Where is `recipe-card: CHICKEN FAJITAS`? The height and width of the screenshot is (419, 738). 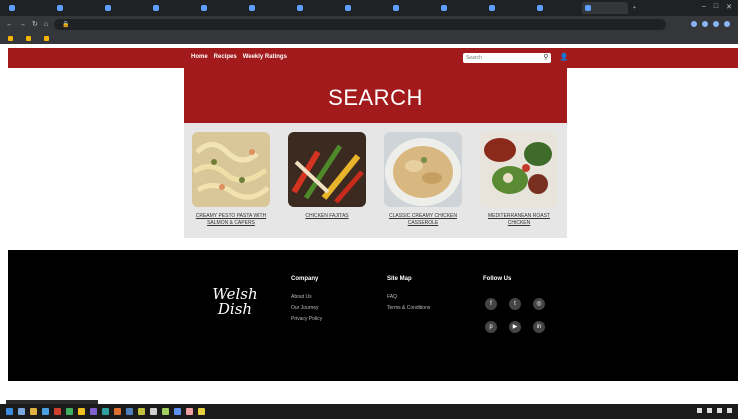
recipe-card: CHICKEN FAJITAS is located at coordinates (327, 176).